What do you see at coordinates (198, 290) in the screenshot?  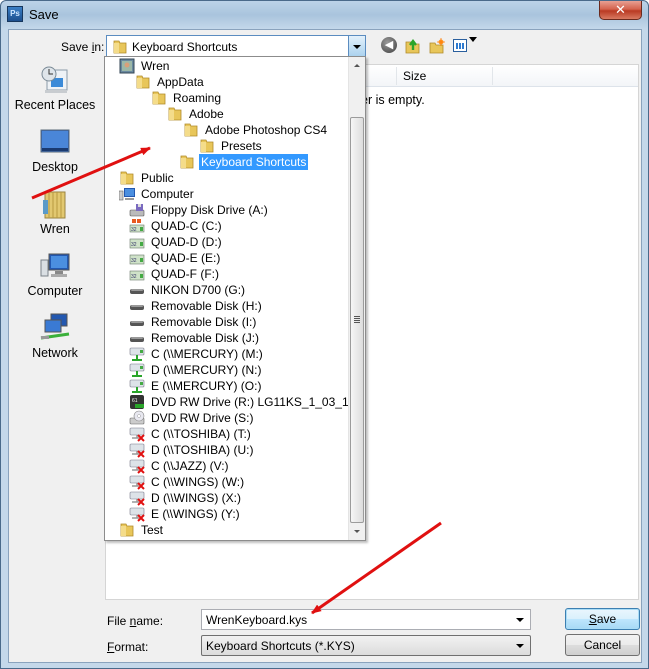 I see `tree-item-label: NIKON D700 (G:)` at bounding box center [198, 290].